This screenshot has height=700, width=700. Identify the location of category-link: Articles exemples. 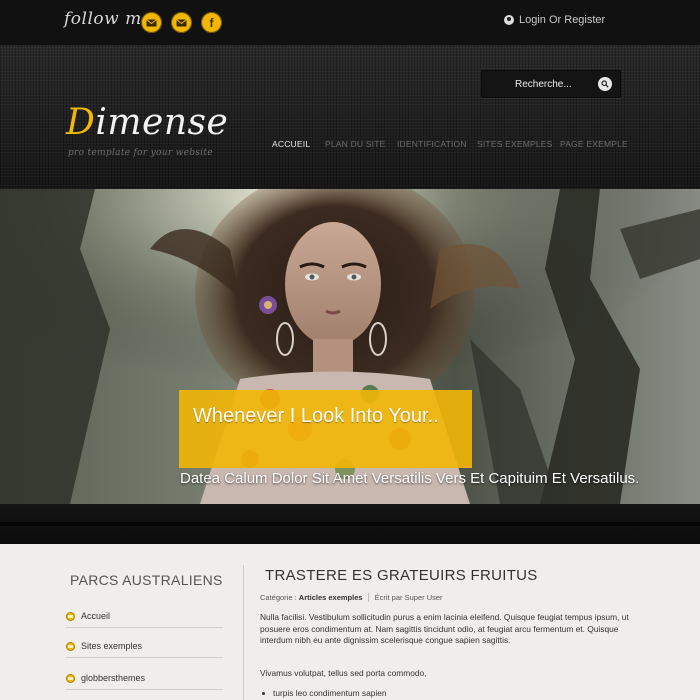
(331, 597).